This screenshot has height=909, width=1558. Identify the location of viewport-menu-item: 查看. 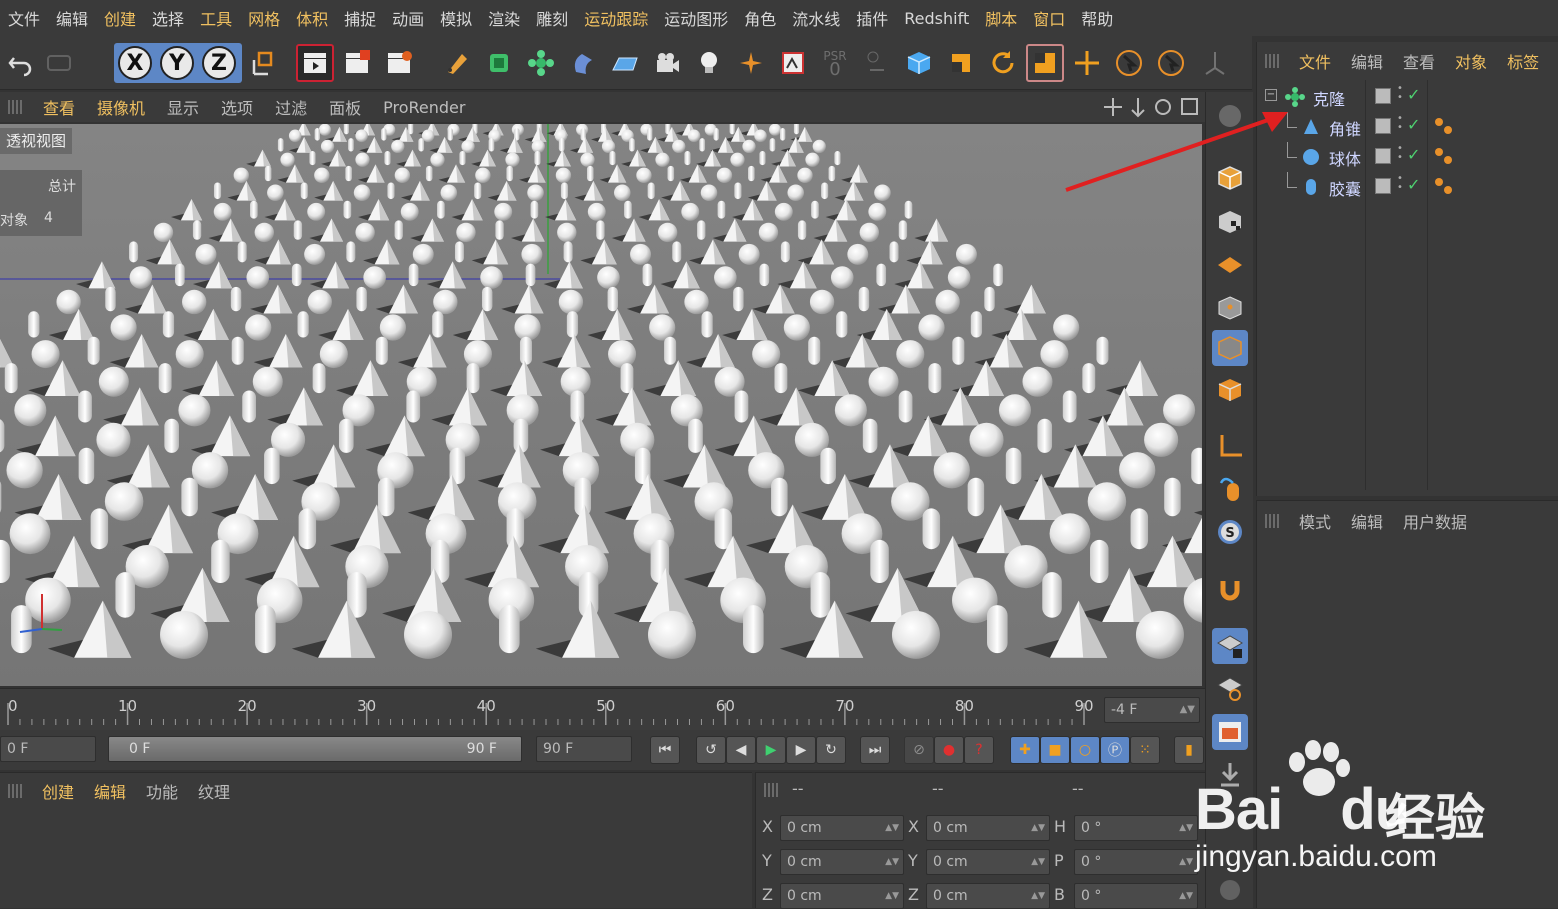
(59, 107).